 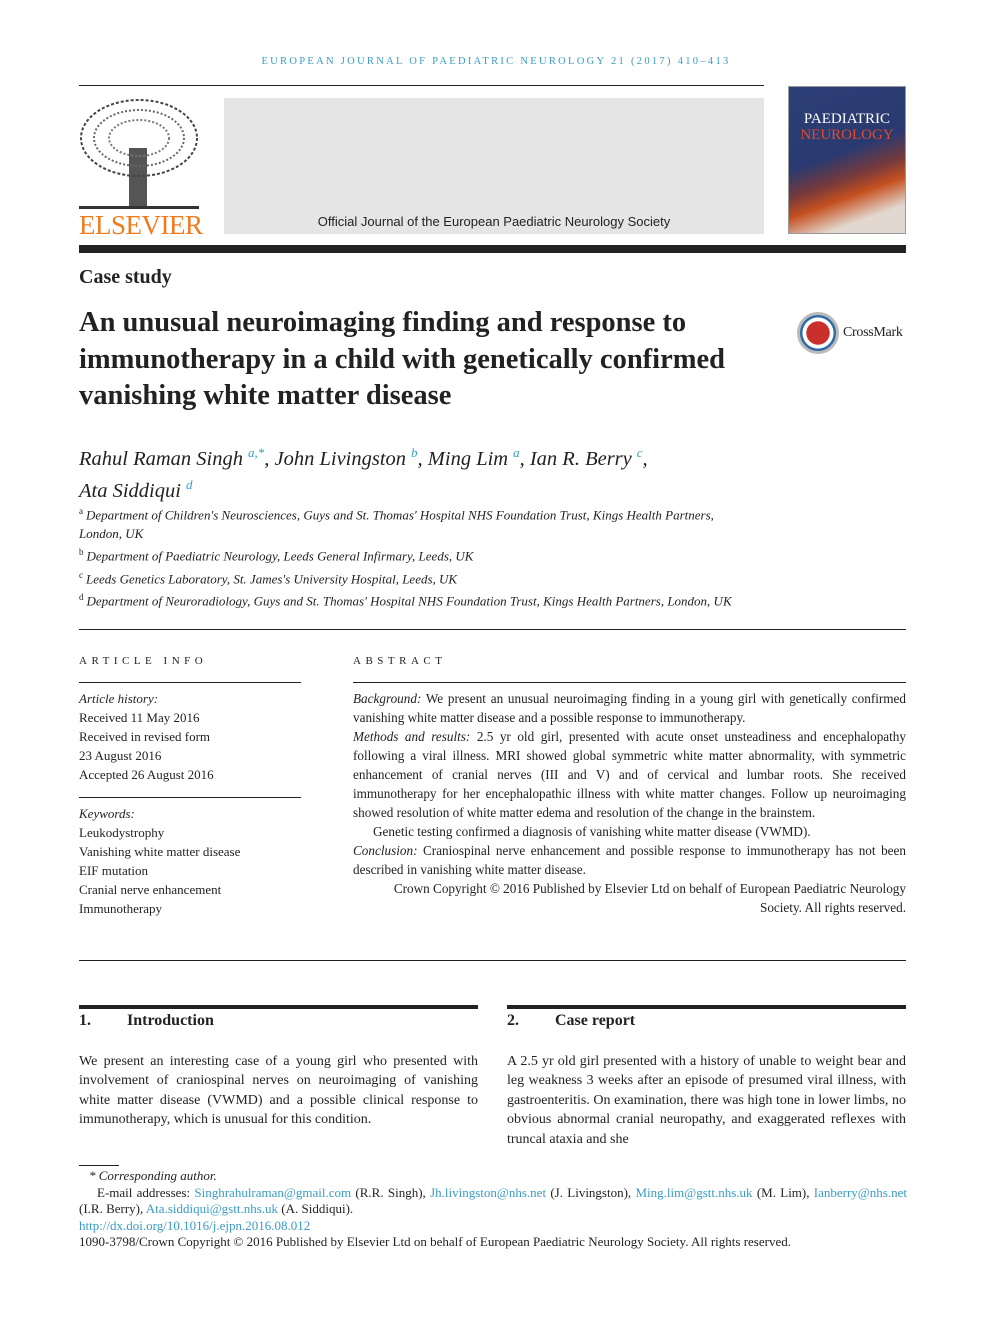 I want to click on keyword: EIF mutation, so click(x=113, y=870).